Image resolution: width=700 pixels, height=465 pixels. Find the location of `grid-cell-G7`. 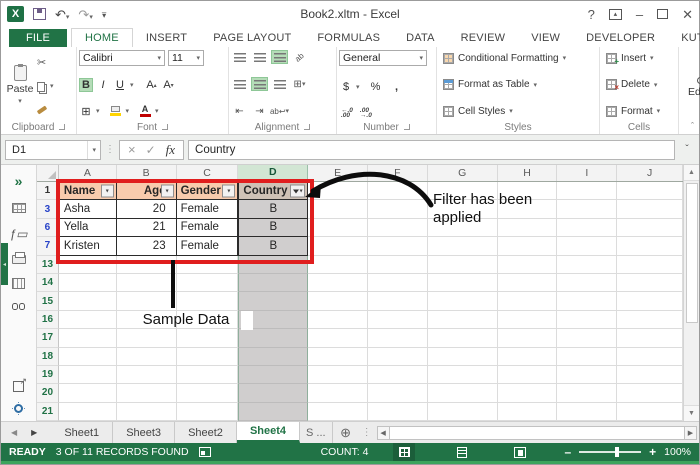

grid-cell-G7 is located at coordinates (462, 246).